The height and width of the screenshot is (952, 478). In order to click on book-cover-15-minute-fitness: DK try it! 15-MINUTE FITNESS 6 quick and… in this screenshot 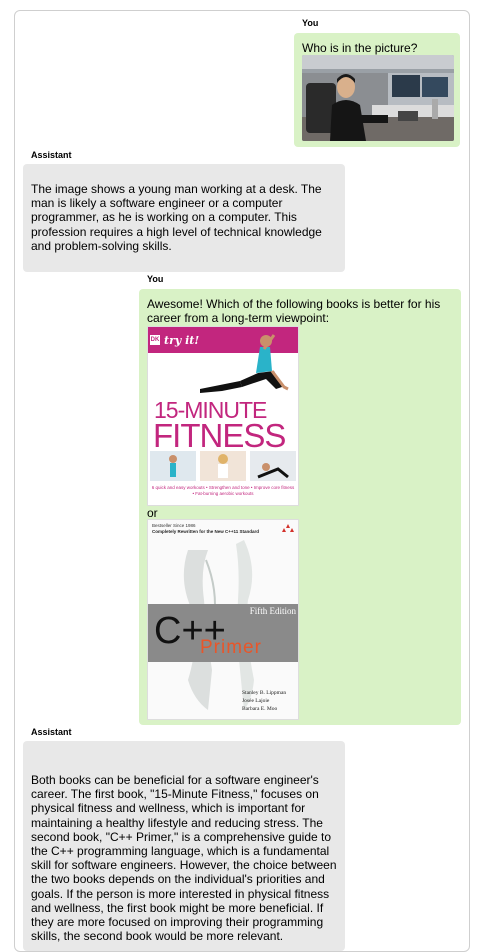, I will do `click(223, 416)`.